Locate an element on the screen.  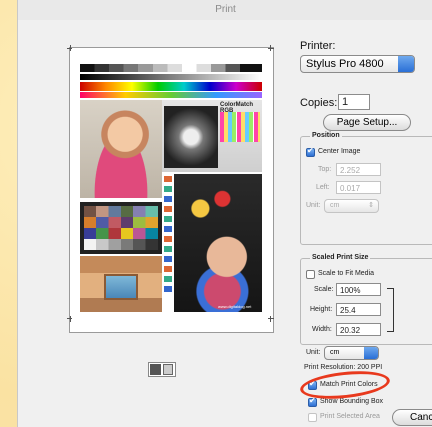
scaled-unit-popup: cm is located at coordinates (351, 353).